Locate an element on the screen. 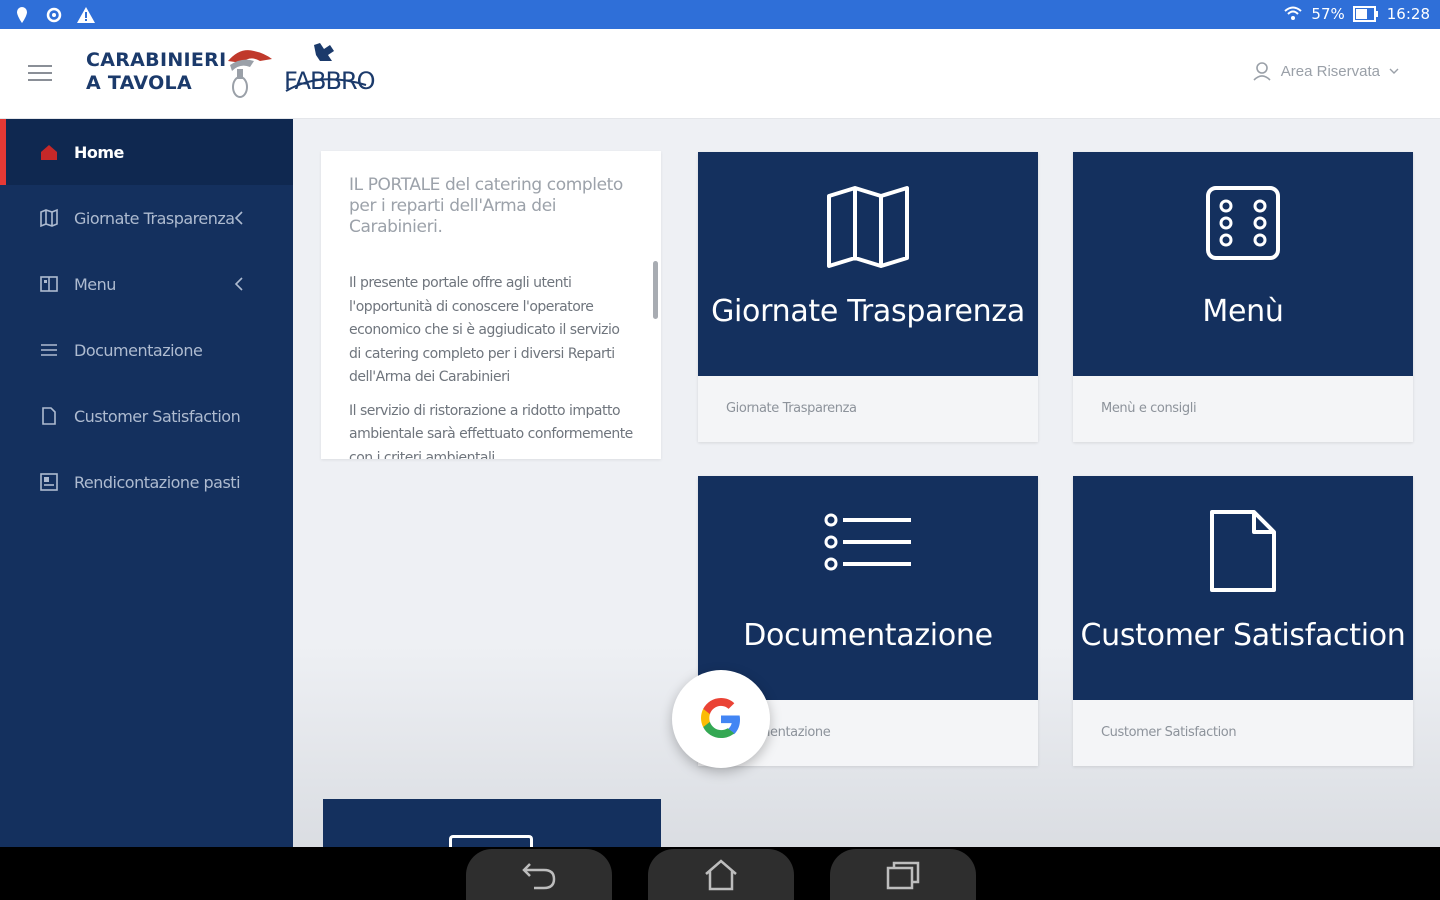 This screenshot has height=900, width=1440. brand-line-2: A TAVOLA is located at coordinates (139, 83).